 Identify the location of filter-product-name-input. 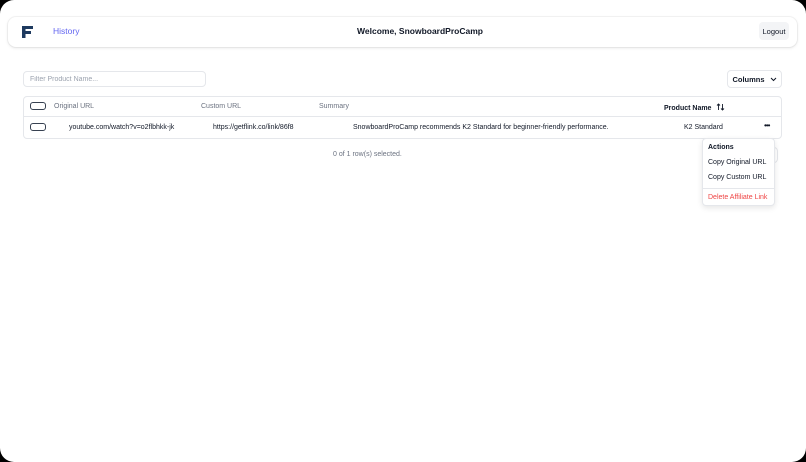
(114, 79).